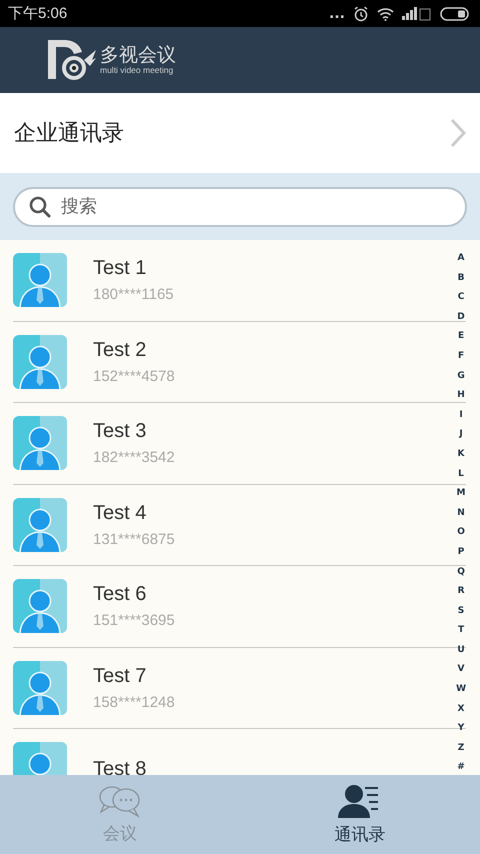 The height and width of the screenshot is (854, 480). Describe the element at coordinates (120, 676) in the screenshot. I see `contact-name: Test 7` at that location.